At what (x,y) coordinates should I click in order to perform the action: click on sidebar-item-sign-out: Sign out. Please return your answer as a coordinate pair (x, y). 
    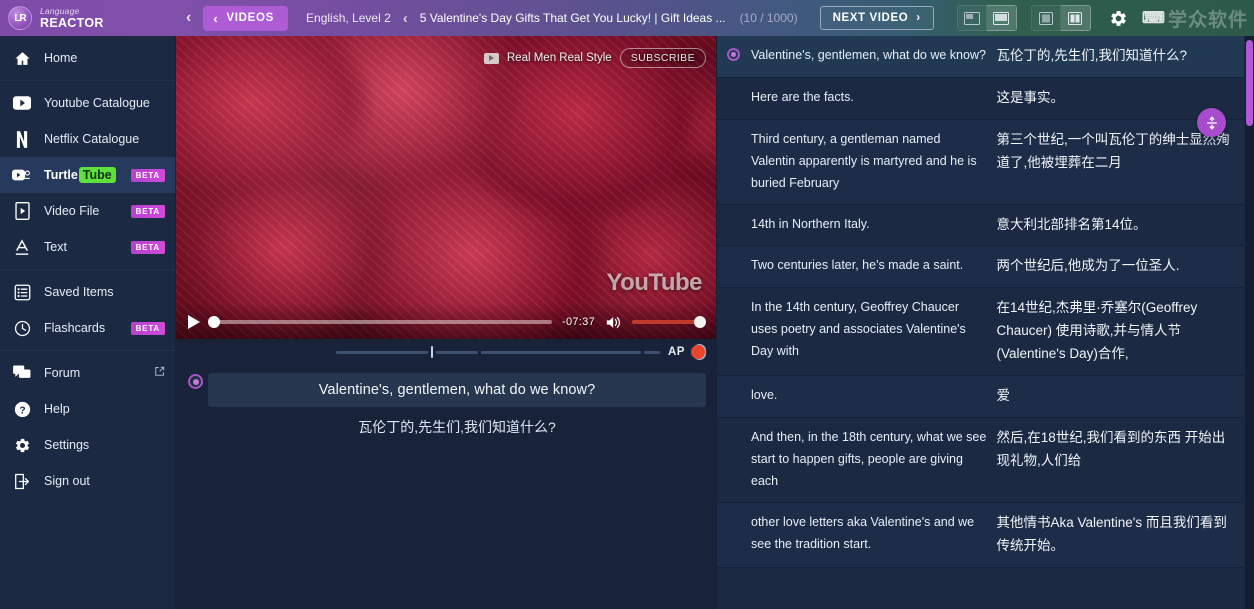
    Looking at the image, I should click on (87, 481).